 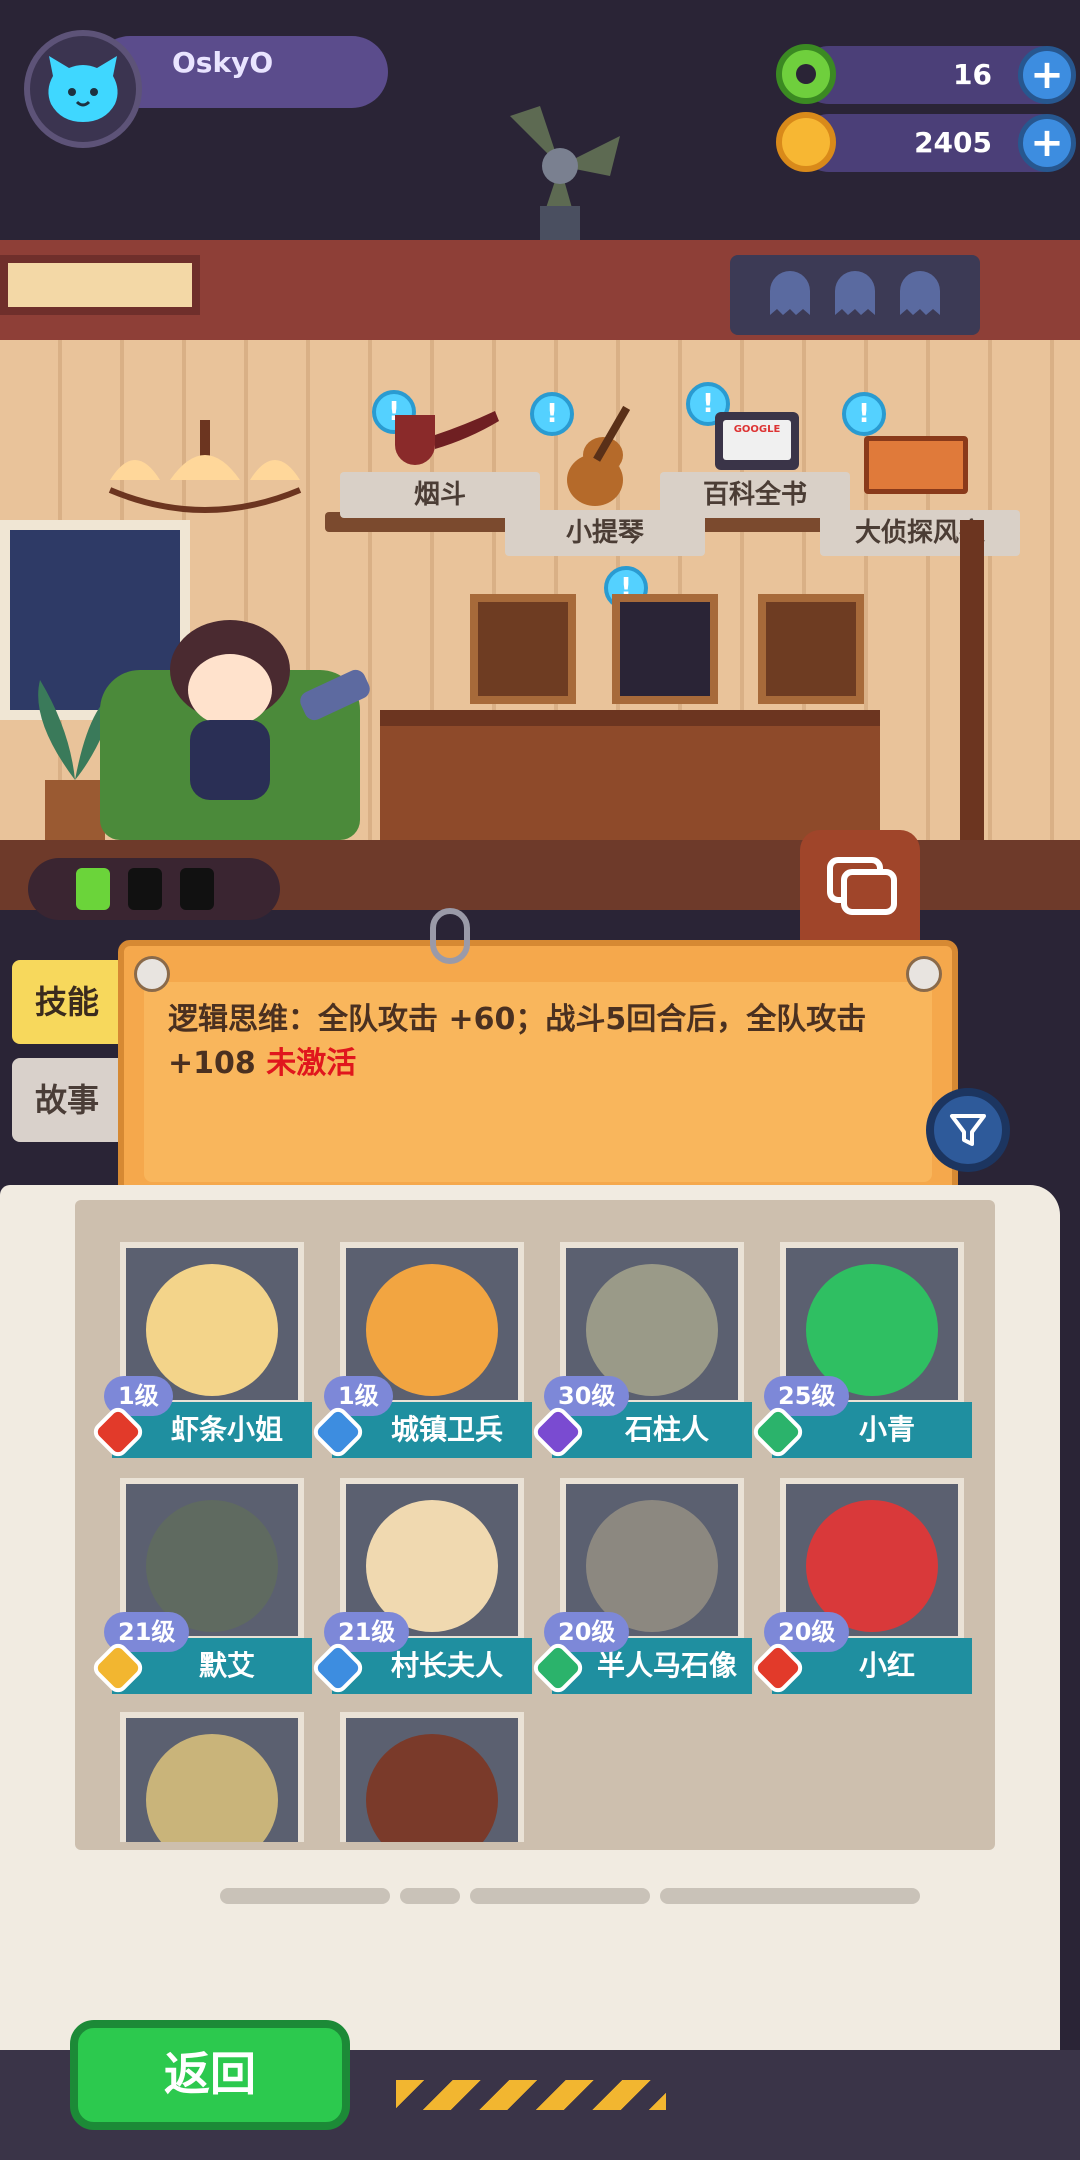 What do you see at coordinates (335, 695) in the screenshot?
I see `telescope-icon` at bounding box center [335, 695].